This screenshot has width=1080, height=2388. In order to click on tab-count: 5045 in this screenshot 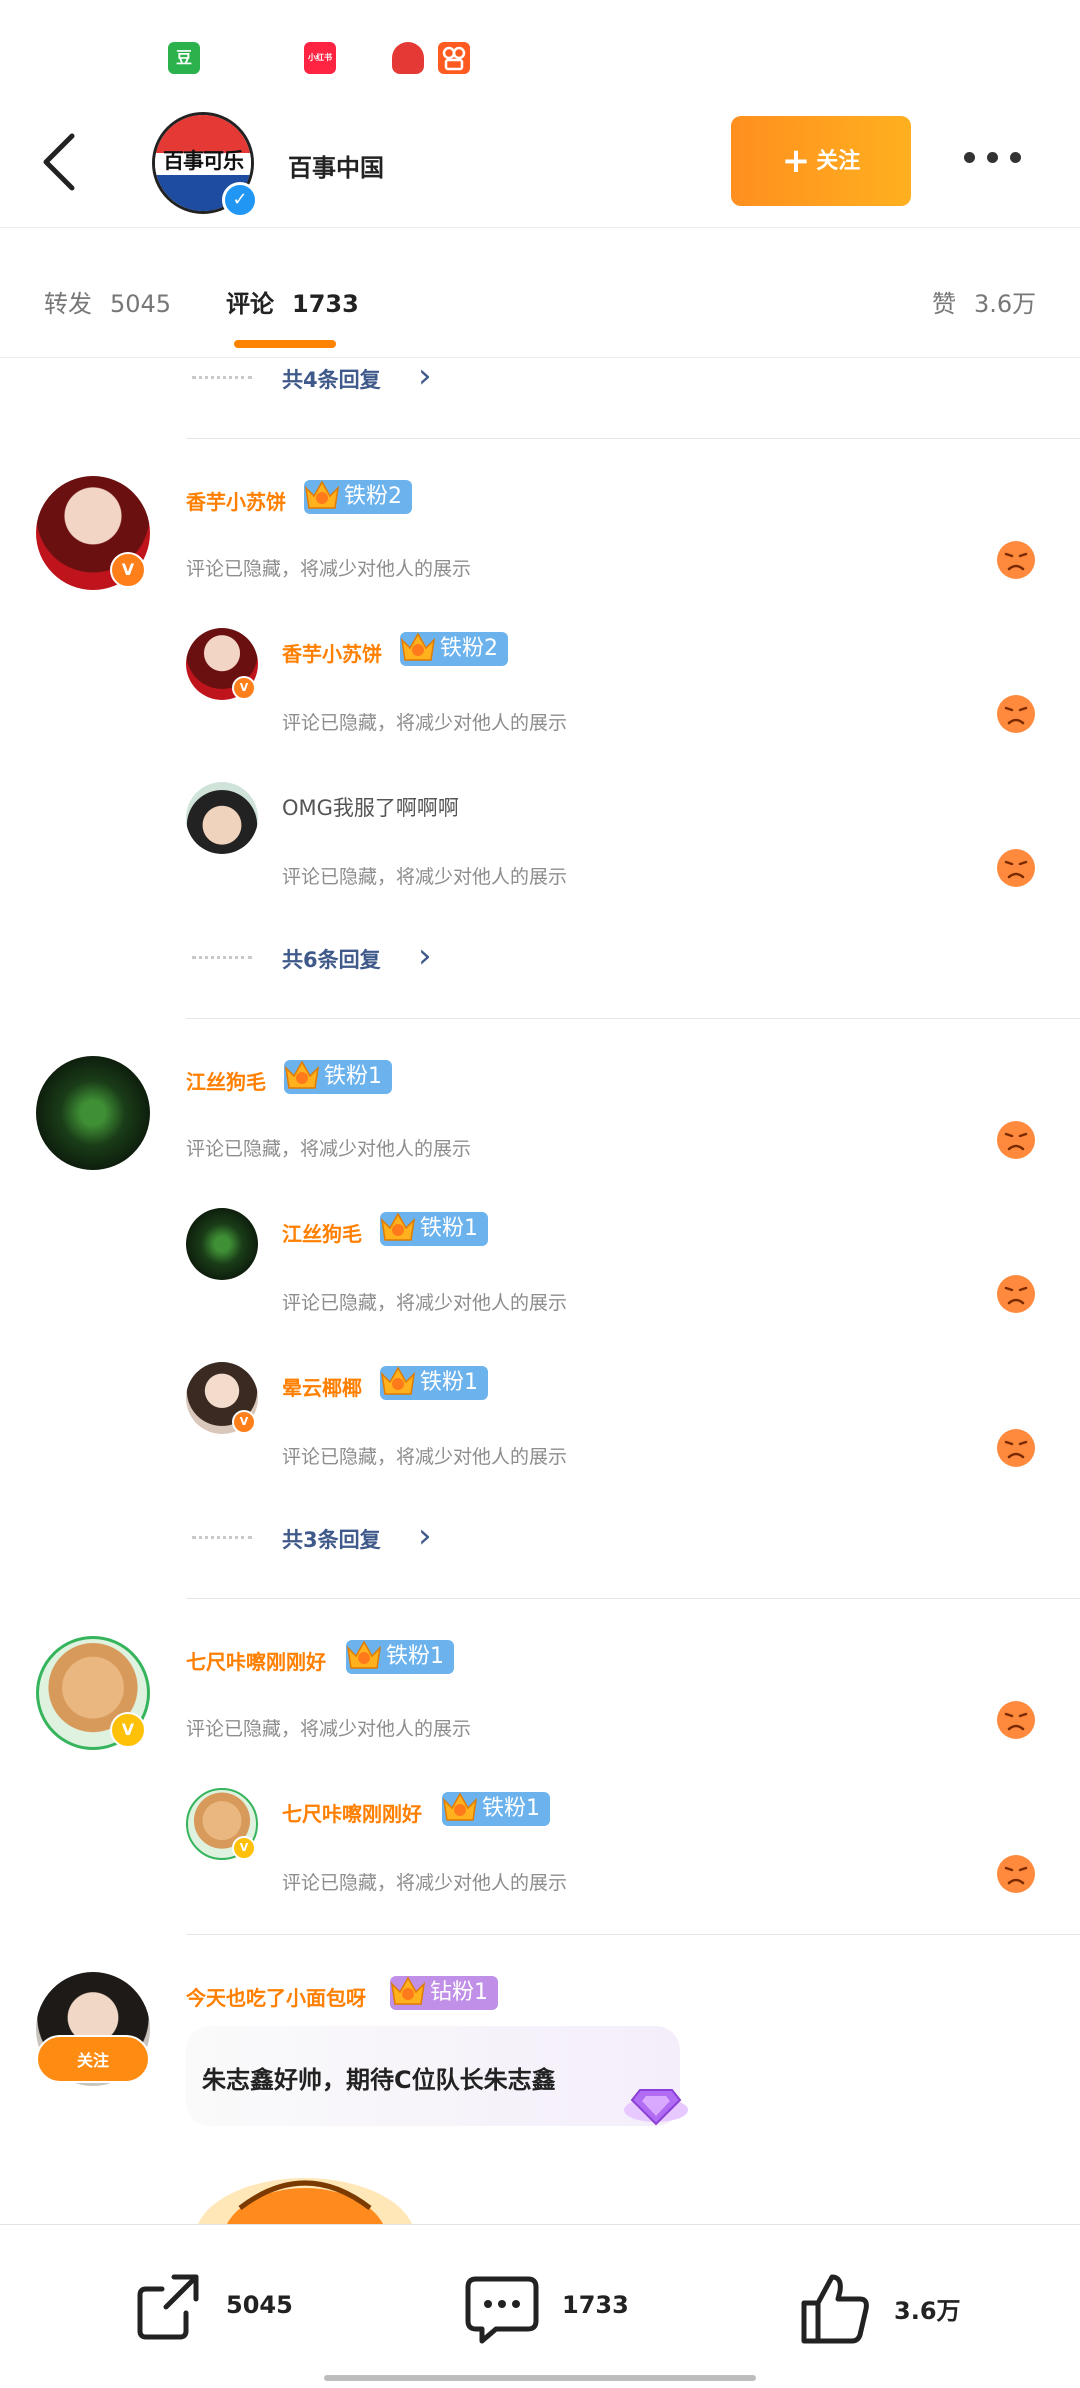, I will do `click(141, 304)`.